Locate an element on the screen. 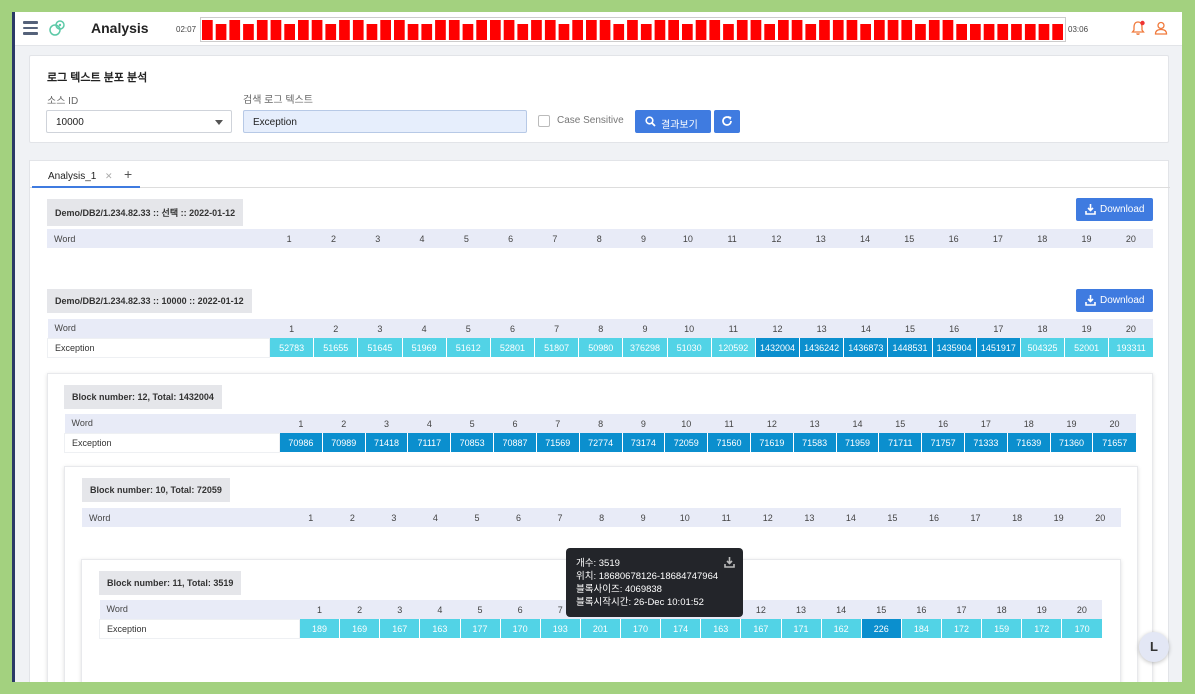 This screenshot has height=694, width=1195. count-cell: 1448531 is located at coordinates (910, 347).